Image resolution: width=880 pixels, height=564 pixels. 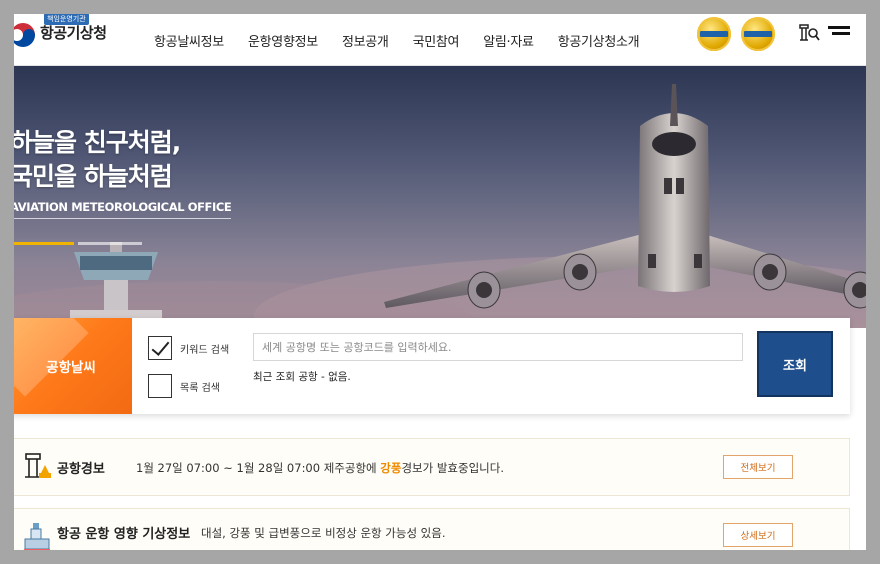 I want to click on airport-weather-tab-label: 공항날씨, so click(x=71, y=368).